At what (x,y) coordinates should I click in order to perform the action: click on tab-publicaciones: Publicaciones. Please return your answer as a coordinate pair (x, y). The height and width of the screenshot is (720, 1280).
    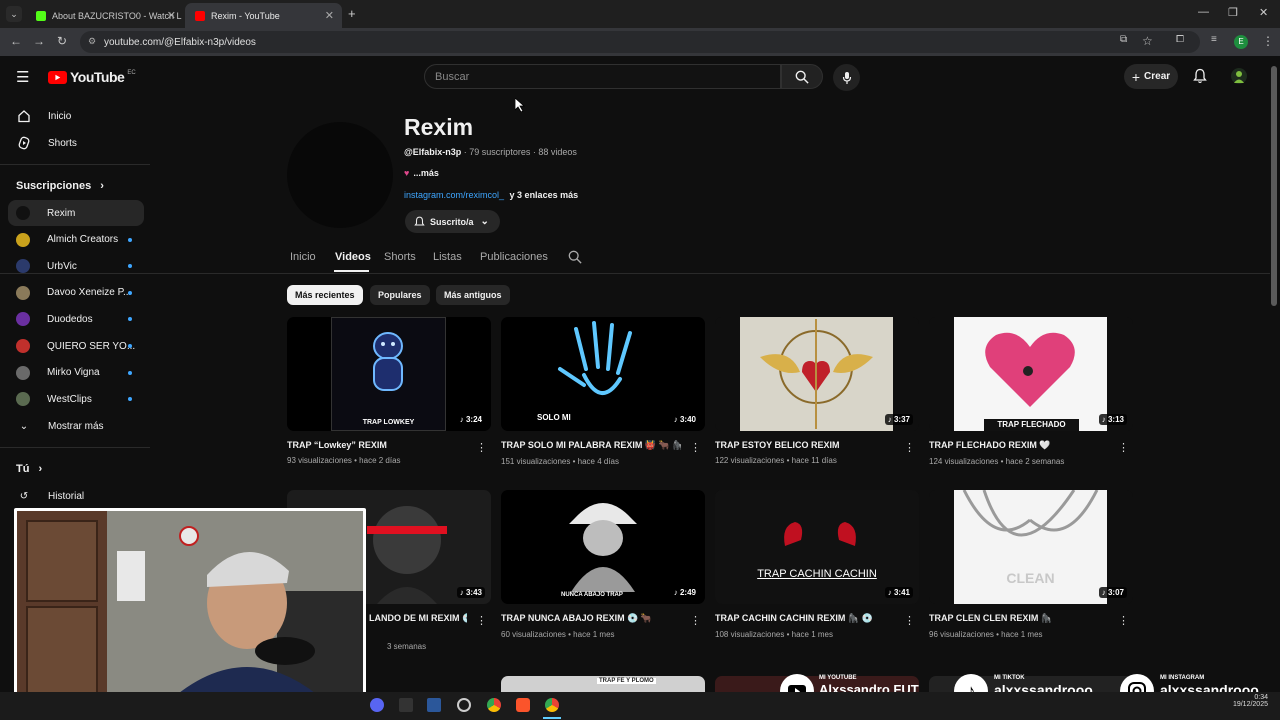
    Looking at the image, I should click on (514, 257).